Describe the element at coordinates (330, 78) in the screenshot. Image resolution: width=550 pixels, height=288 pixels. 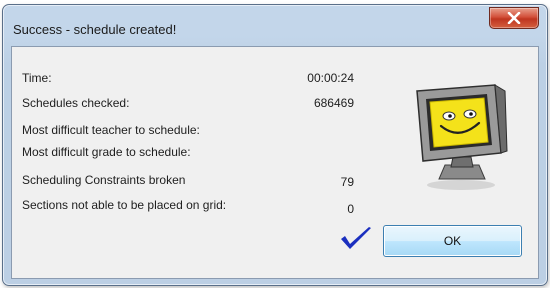
I see `time-value: 00:00:24` at that location.